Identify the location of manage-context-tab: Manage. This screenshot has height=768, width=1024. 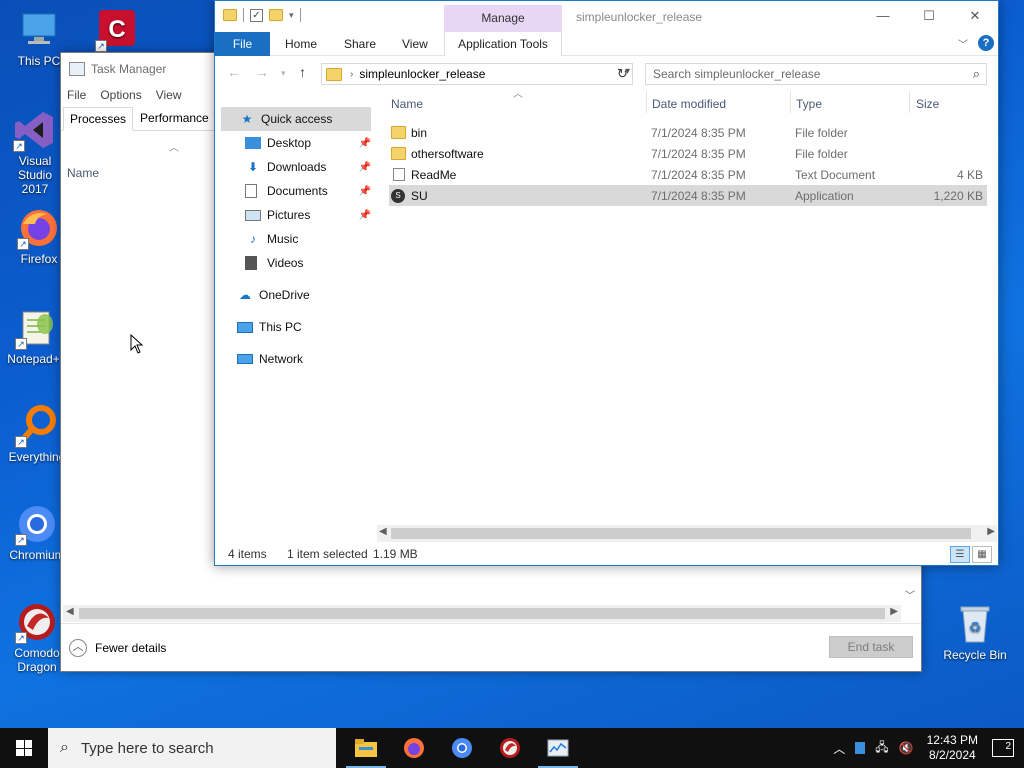
(503, 18).